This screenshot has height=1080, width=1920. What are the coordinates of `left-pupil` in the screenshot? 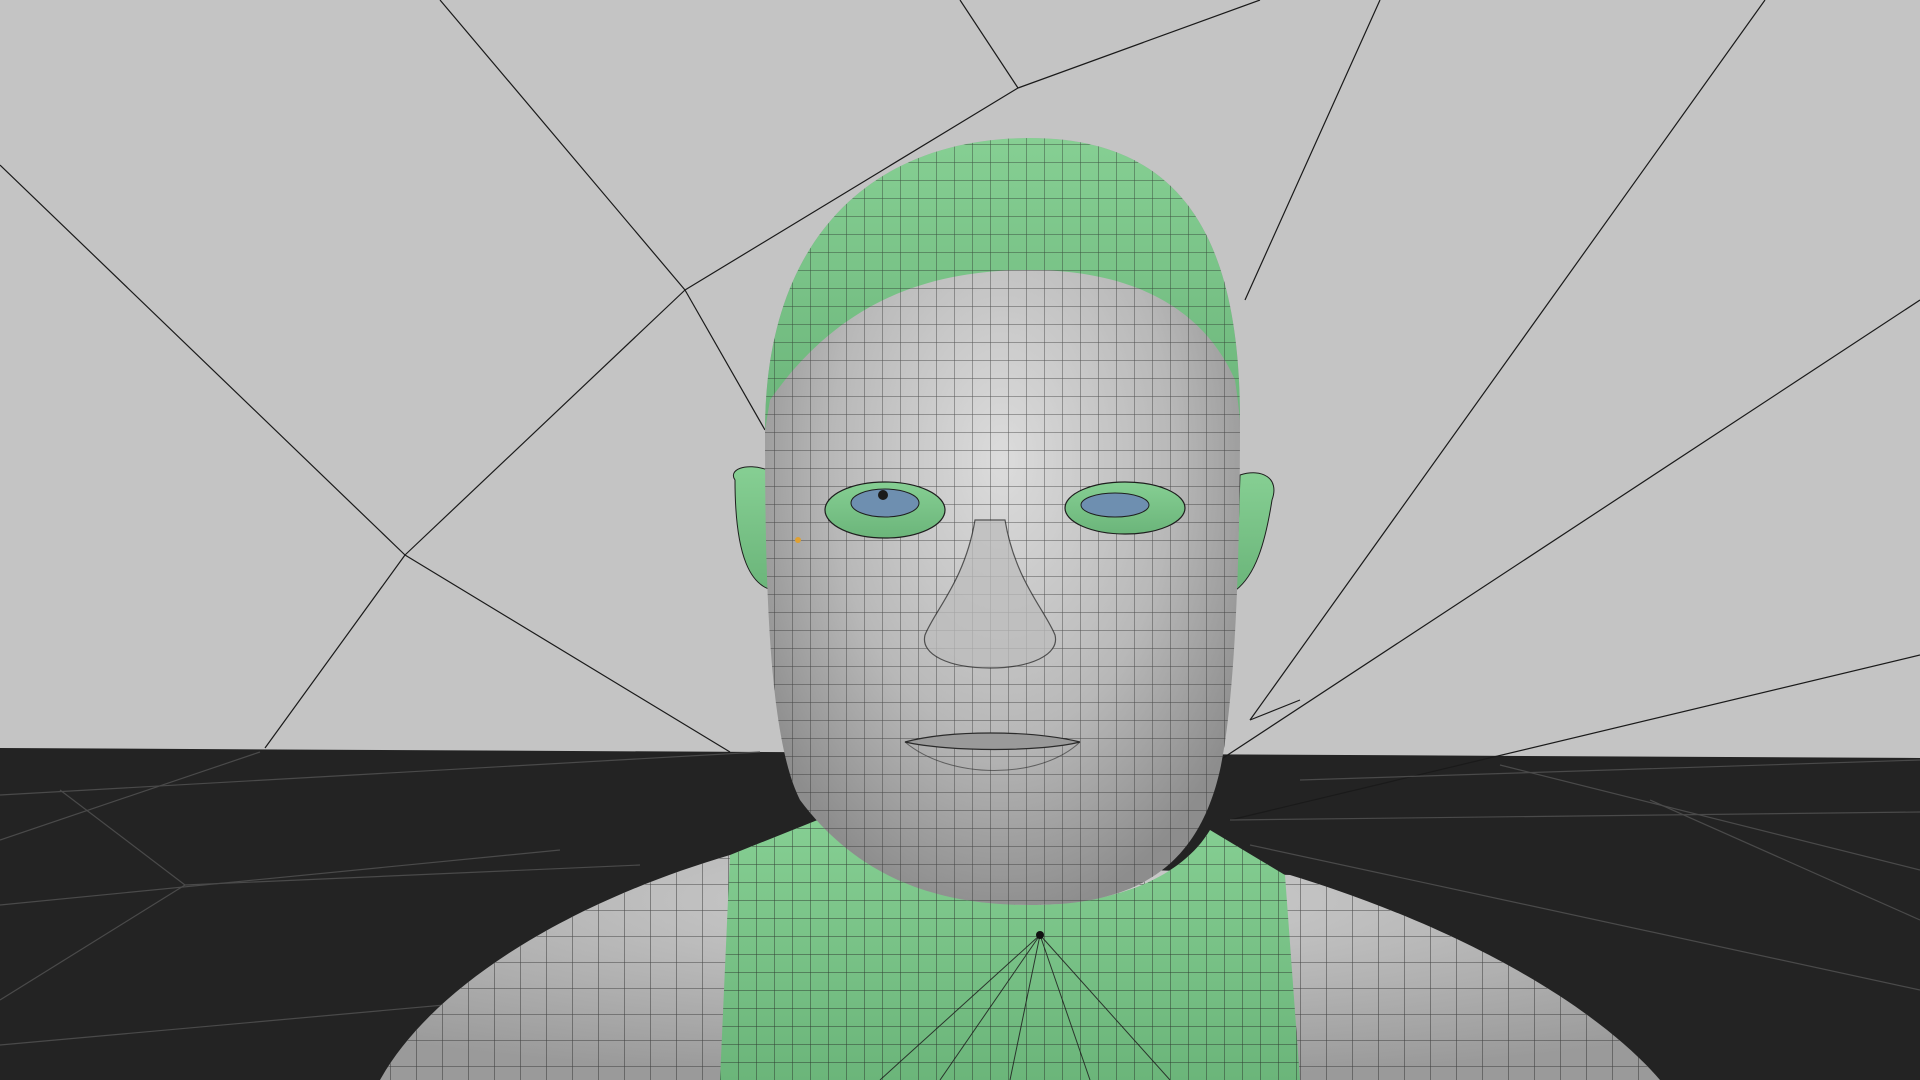 It's located at (883, 495).